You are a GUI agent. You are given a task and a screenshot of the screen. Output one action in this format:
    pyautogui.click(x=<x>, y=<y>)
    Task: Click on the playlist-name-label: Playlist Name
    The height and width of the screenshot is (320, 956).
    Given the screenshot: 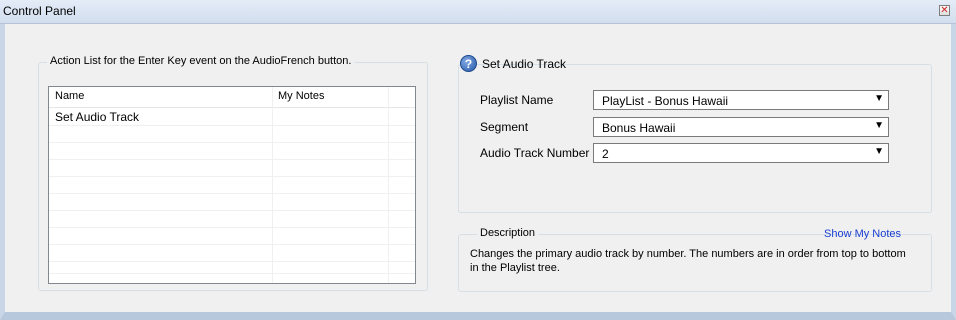 What is the action you would take?
    pyautogui.click(x=517, y=100)
    